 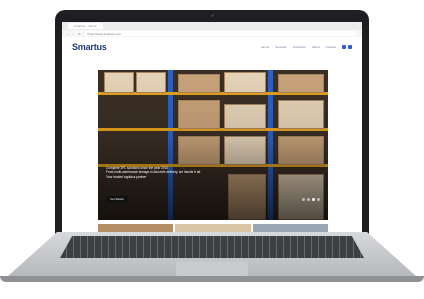 I want to click on keyboard, so click(x=212, y=247).